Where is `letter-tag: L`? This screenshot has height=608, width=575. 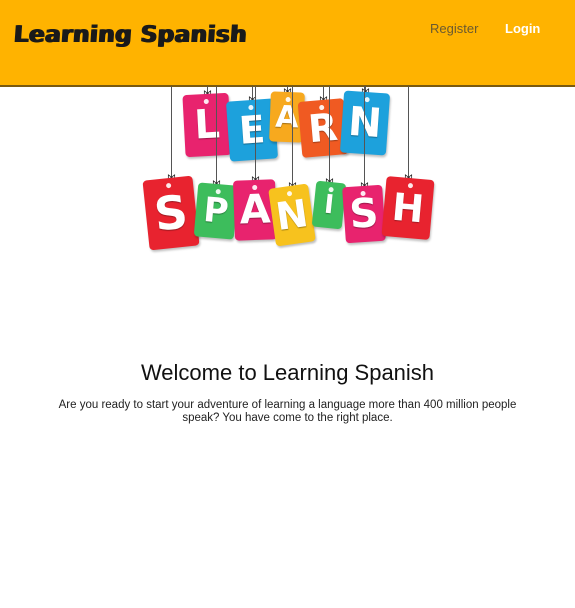 letter-tag: L is located at coordinates (207, 125).